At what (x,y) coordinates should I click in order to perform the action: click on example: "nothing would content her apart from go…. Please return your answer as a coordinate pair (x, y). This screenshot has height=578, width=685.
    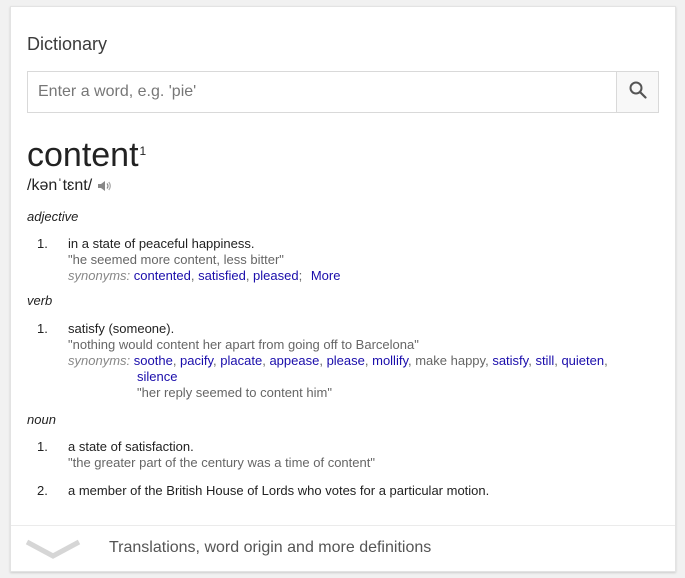
    Looking at the image, I should click on (243, 344).